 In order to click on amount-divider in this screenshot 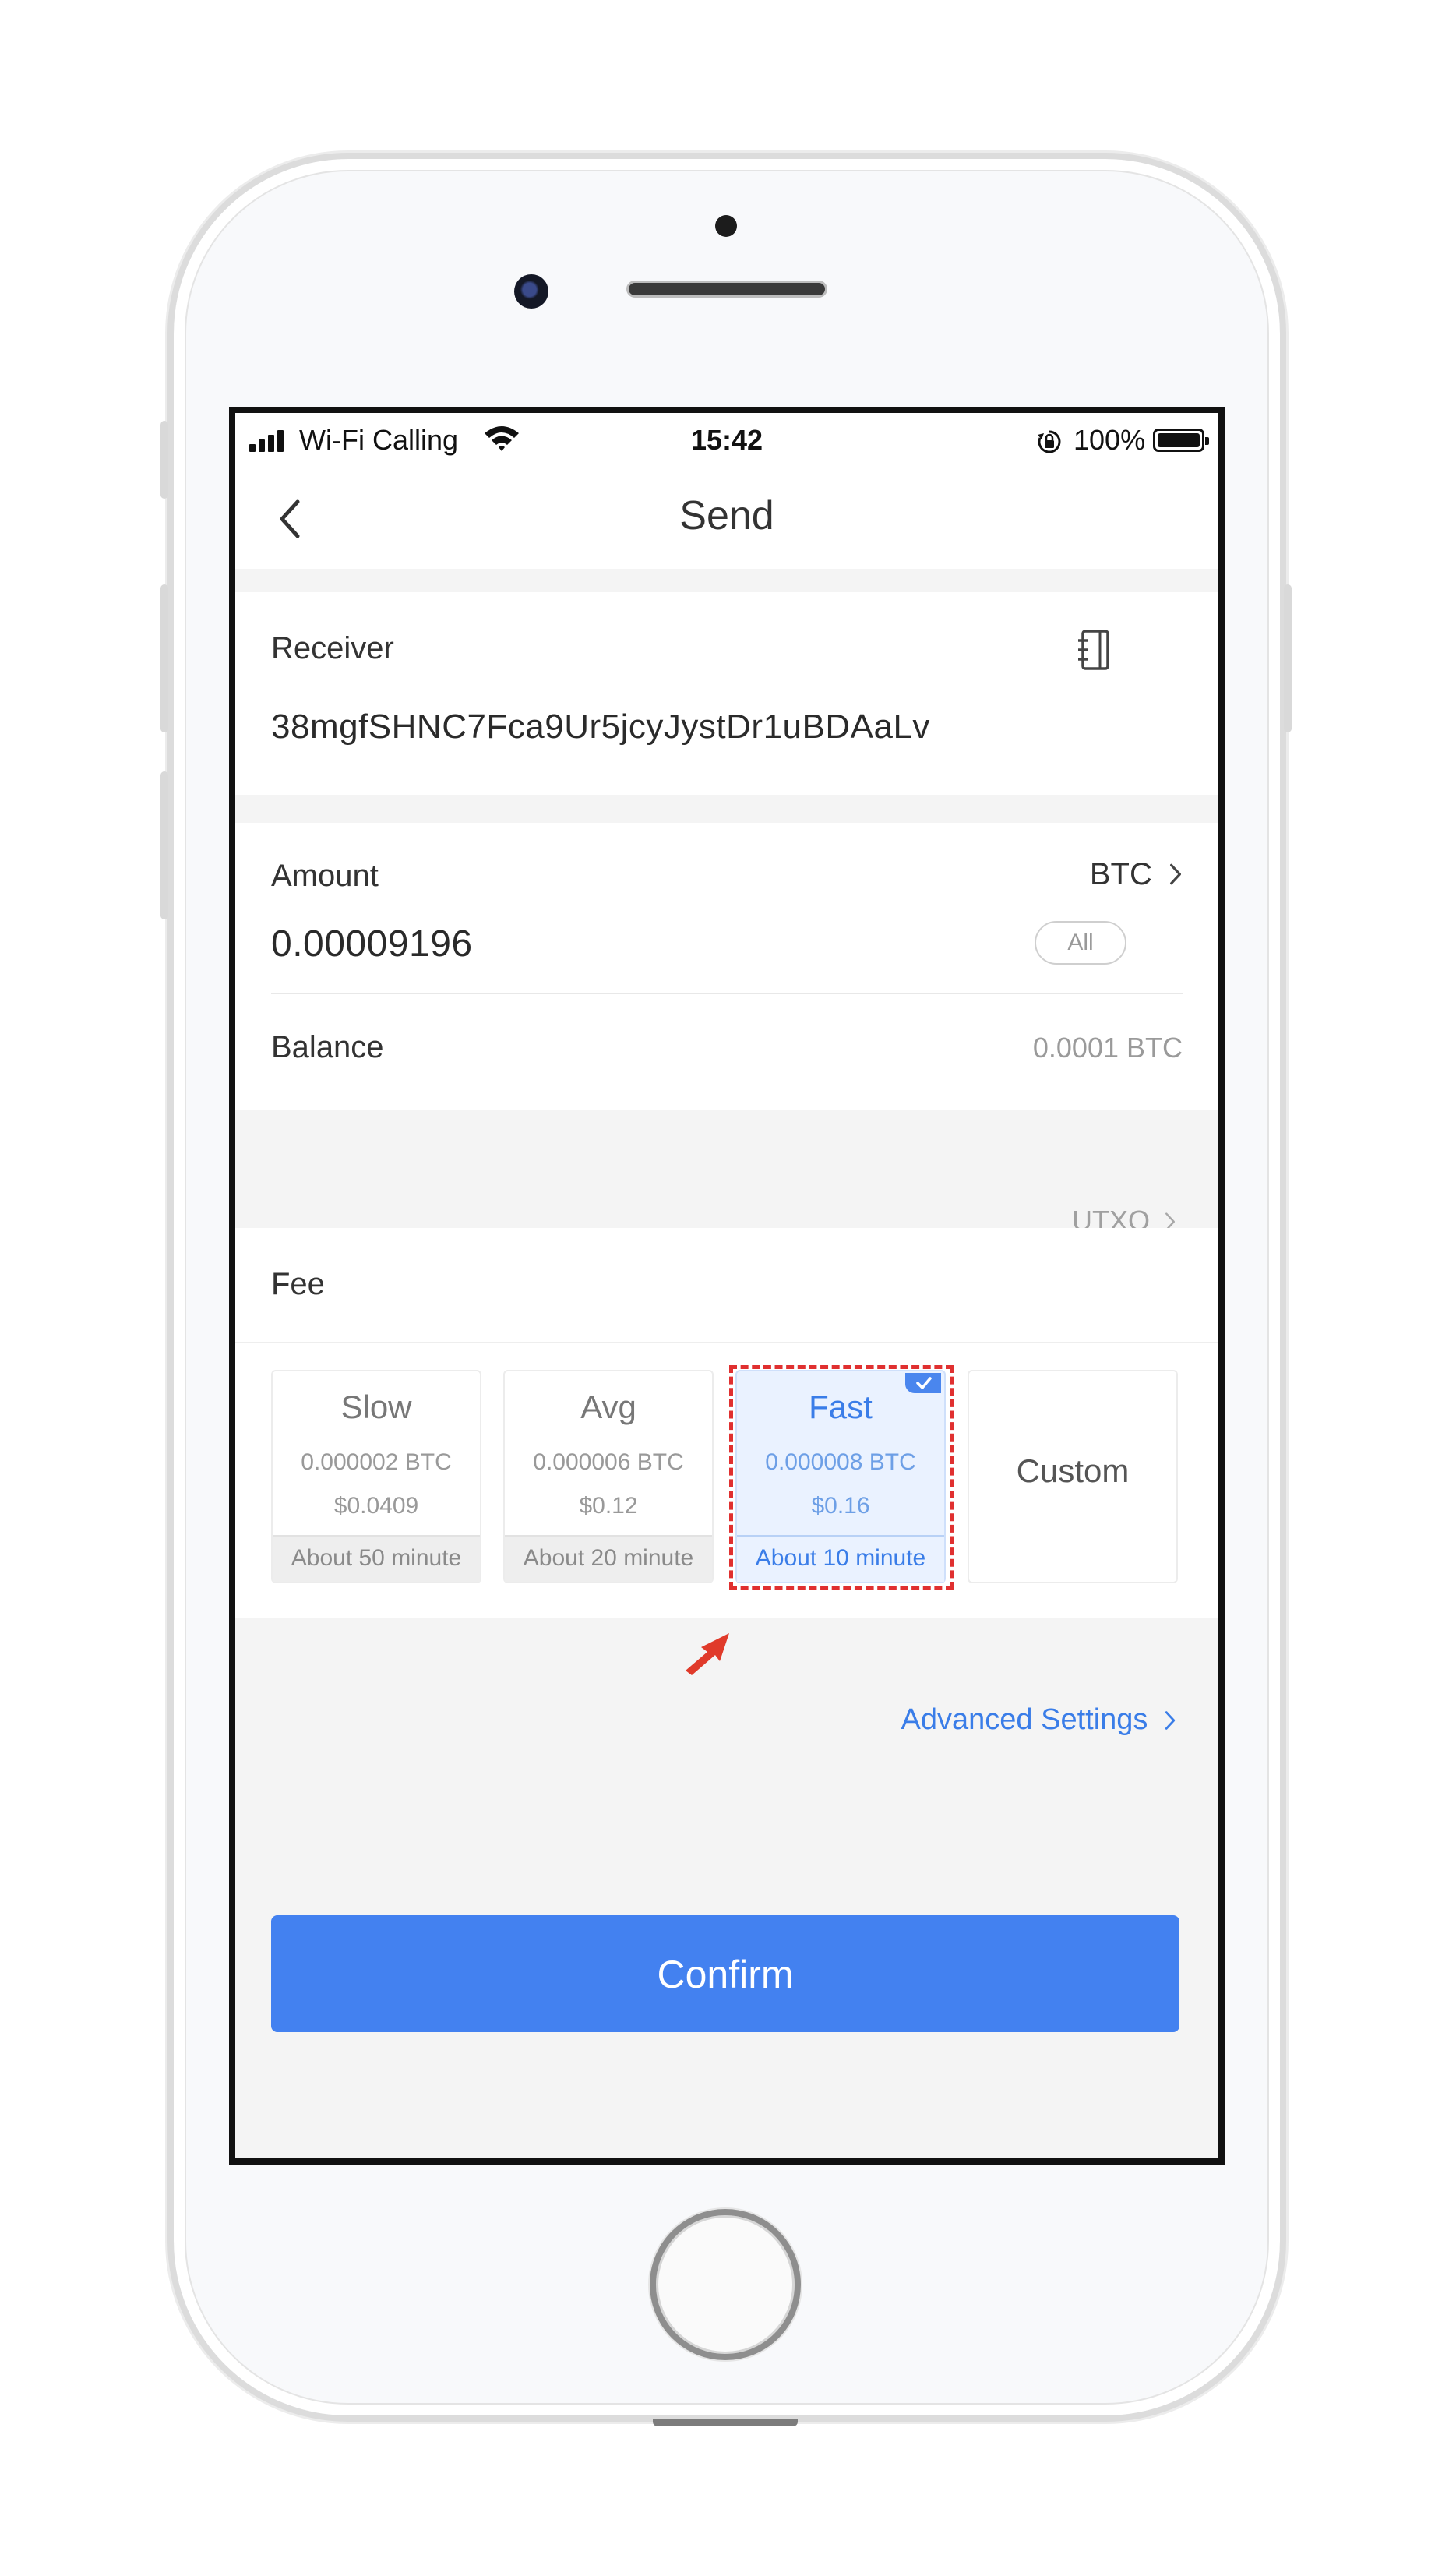, I will do `click(727, 993)`.